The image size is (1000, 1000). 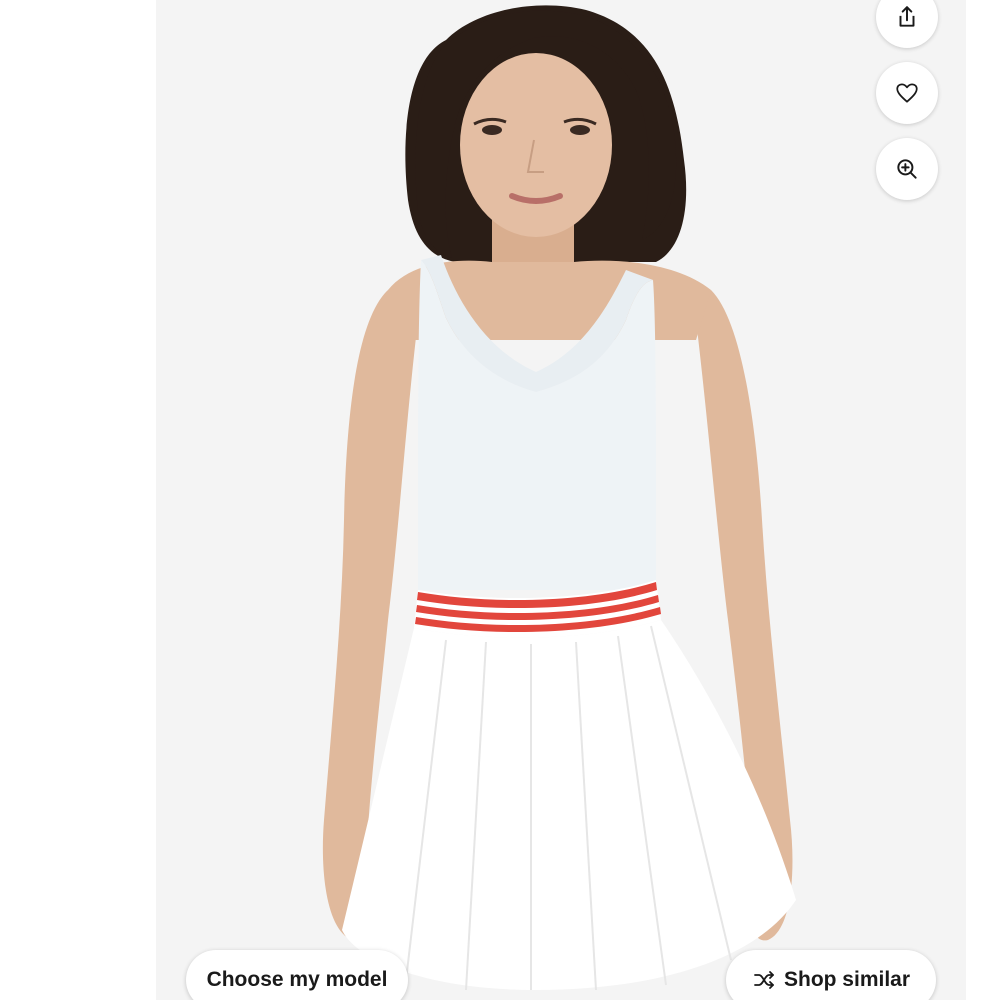 I want to click on zoom-in-icon, so click(x=907, y=169).